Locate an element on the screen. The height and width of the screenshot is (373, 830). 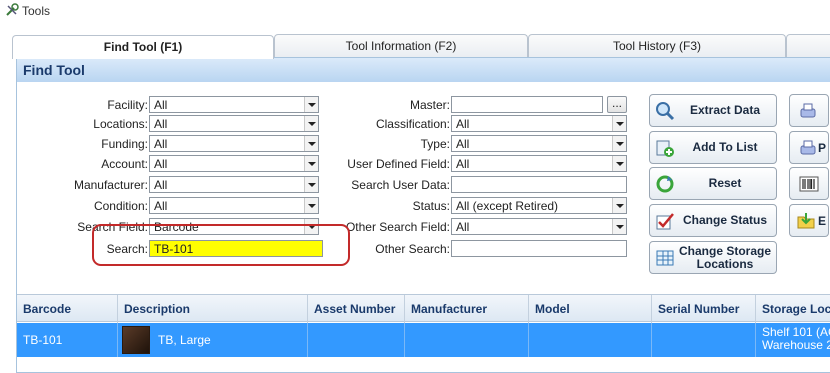
window-title: Tools is located at coordinates (36, 11).